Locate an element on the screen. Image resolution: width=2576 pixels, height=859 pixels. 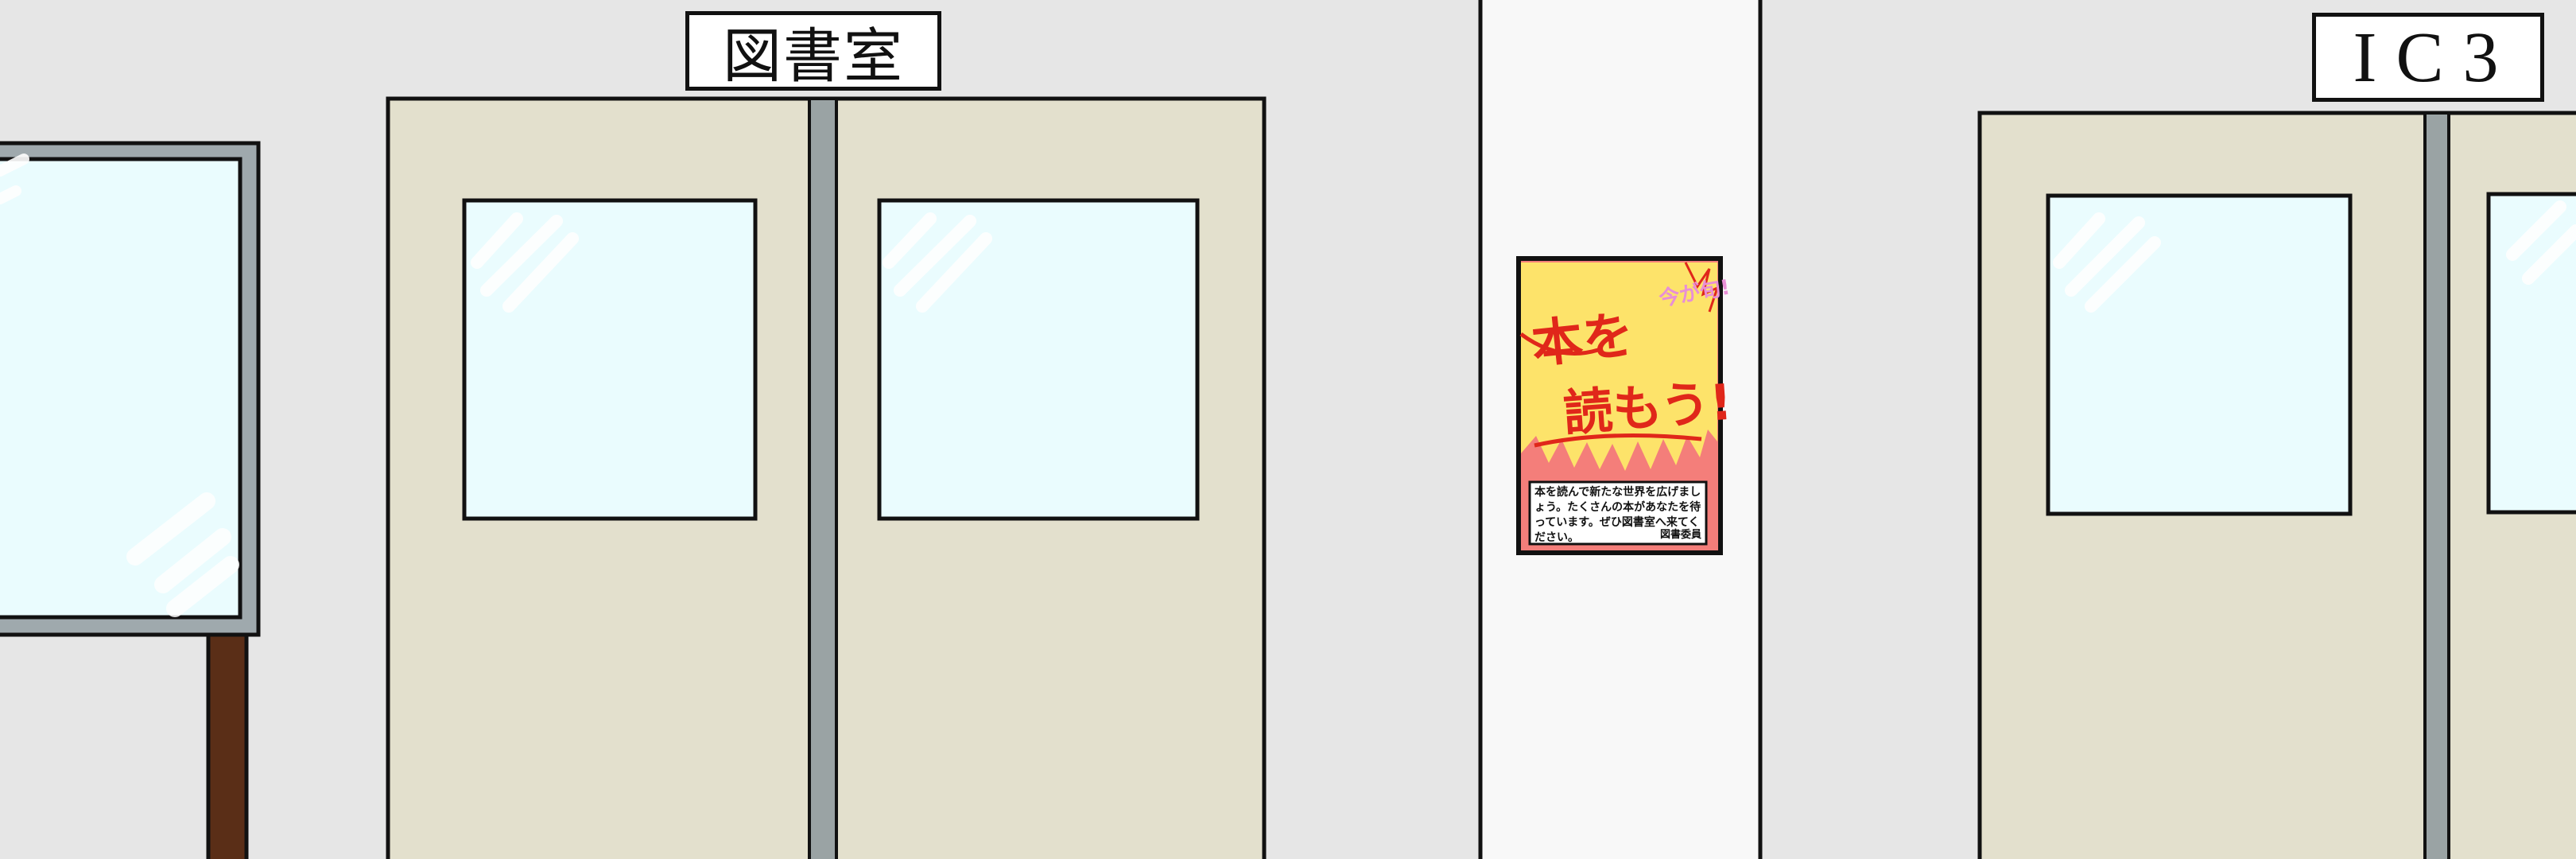
notice-board-post is located at coordinates (228, 734).